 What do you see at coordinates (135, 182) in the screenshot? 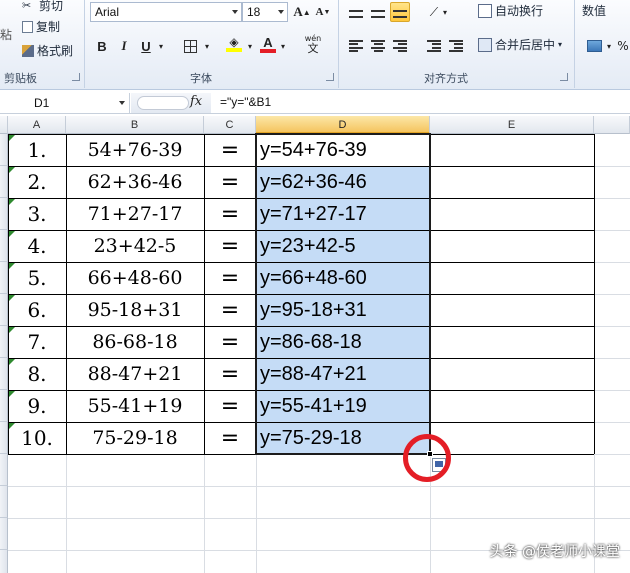
I see `cell-b: 62+36-46` at bounding box center [135, 182].